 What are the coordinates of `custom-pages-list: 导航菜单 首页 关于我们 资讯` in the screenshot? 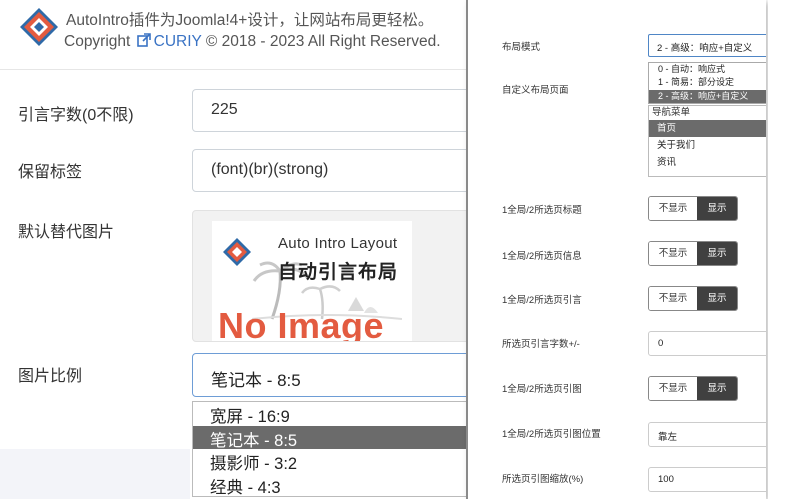 It's located at (707, 141).